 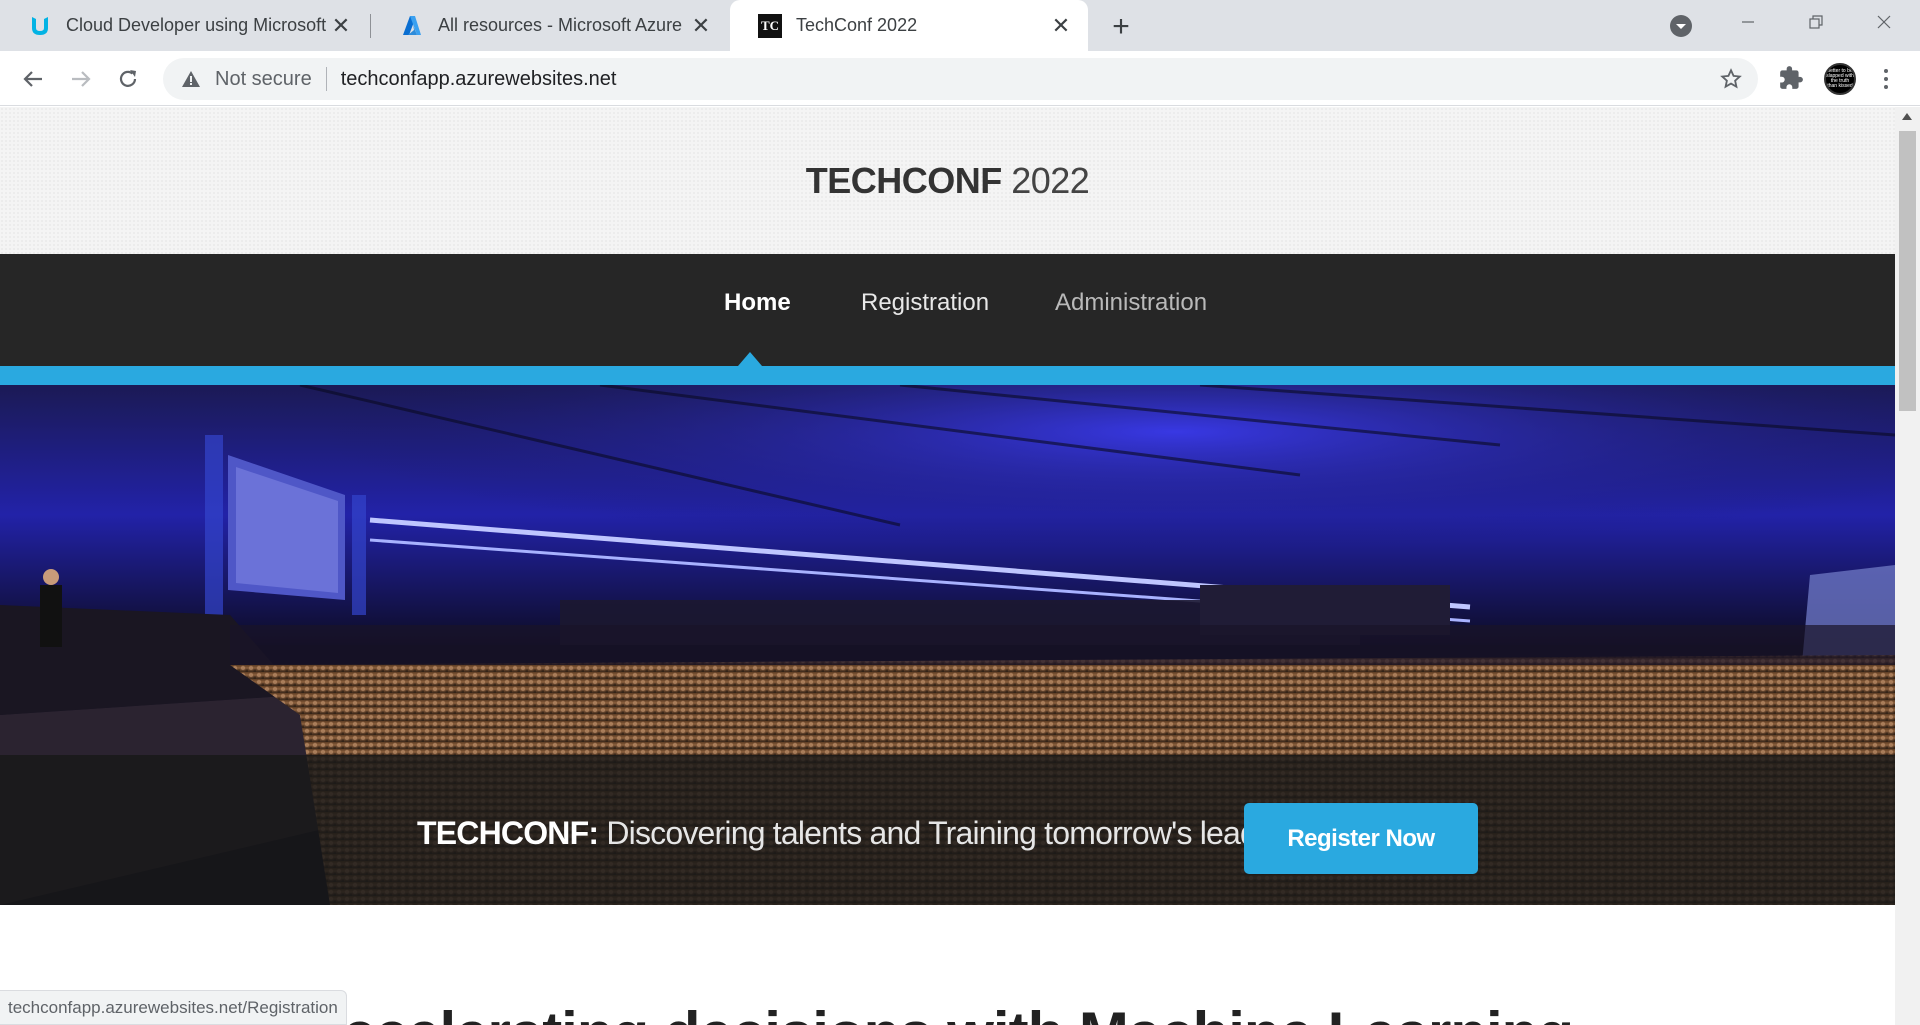 I want to click on site-header: TECHCONF 2022, so click(x=947, y=180).